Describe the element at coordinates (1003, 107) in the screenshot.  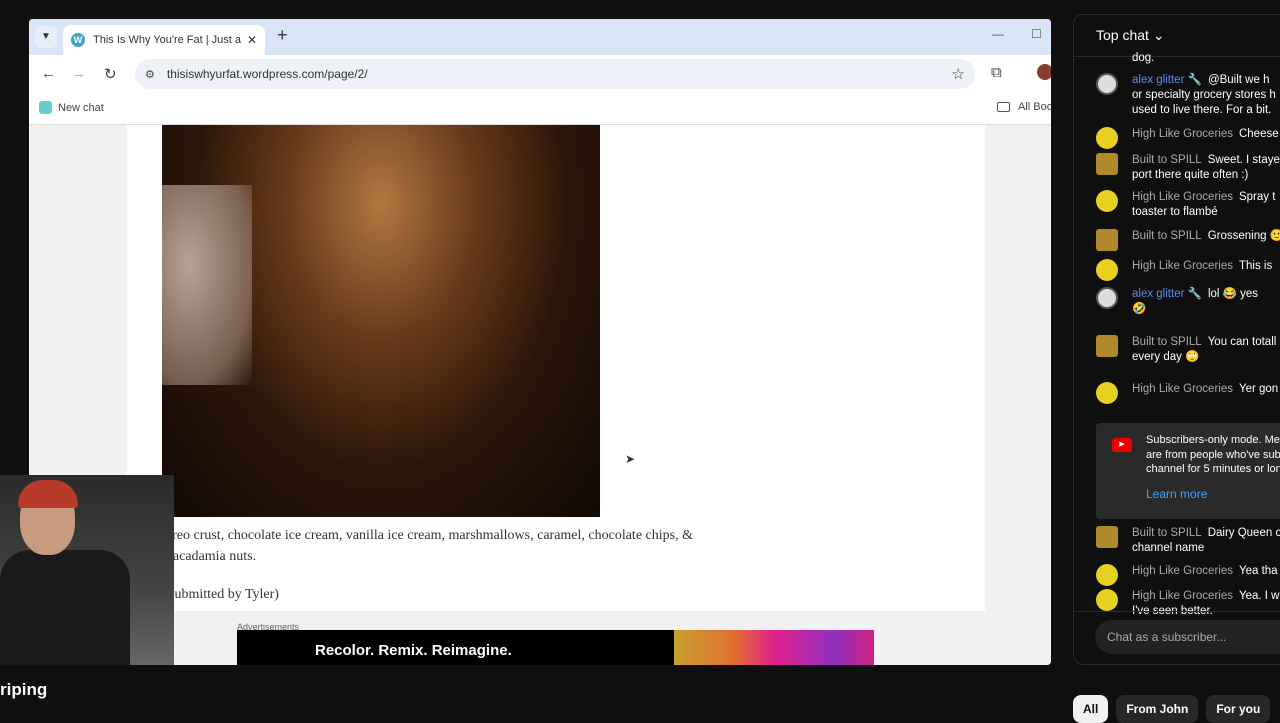
I see `folder-icon` at that location.